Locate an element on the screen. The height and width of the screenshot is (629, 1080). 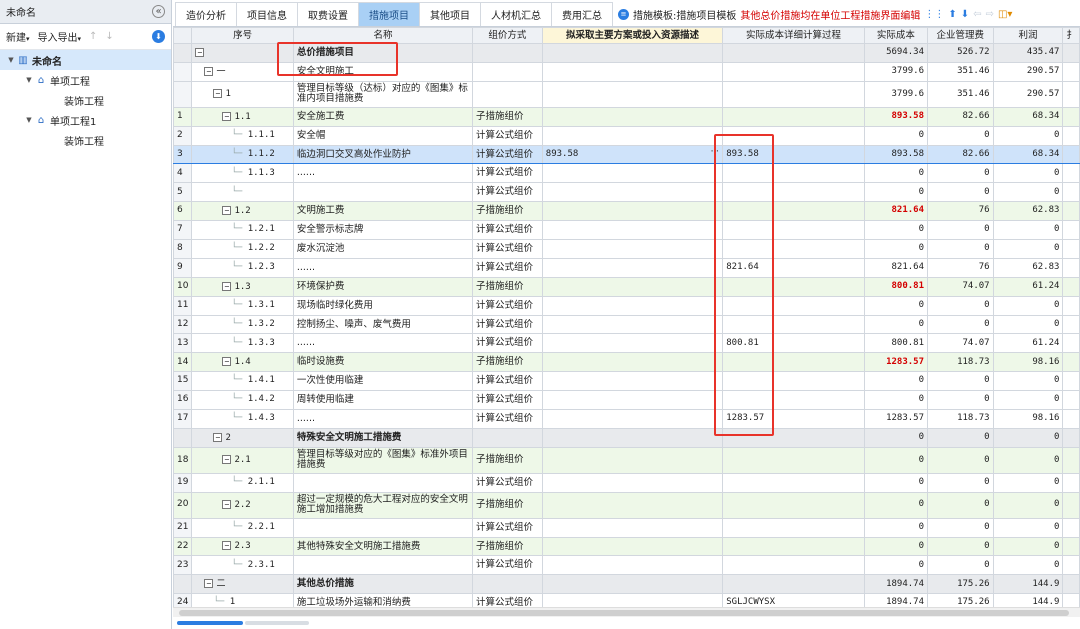
table-row: 23 └─ 2.3.1 计算公式组价 0 0 0 is located at coordinates (626, 565).